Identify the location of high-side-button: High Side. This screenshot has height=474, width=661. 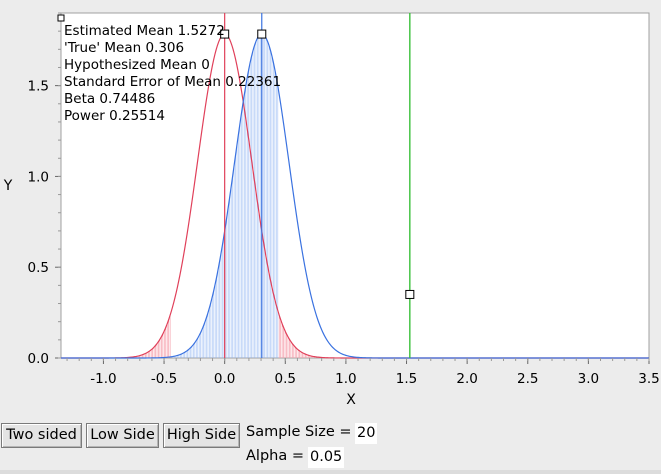
(201, 435).